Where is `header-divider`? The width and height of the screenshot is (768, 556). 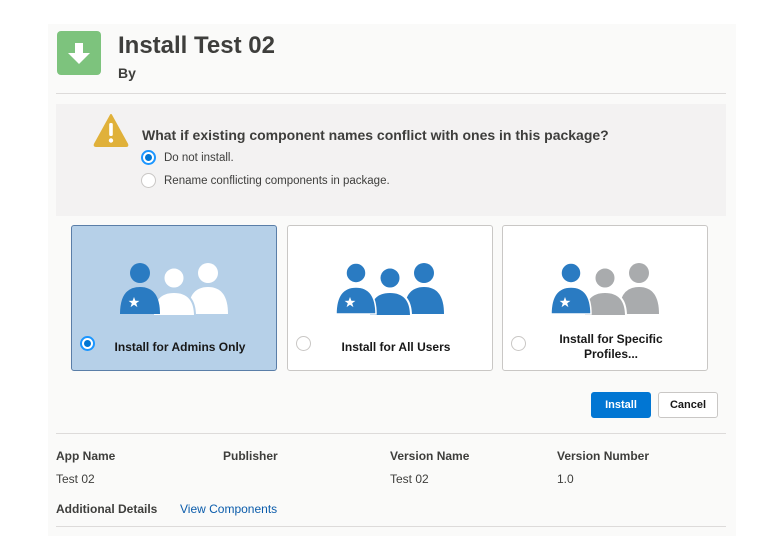 header-divider is located at coordinates (391, 93).